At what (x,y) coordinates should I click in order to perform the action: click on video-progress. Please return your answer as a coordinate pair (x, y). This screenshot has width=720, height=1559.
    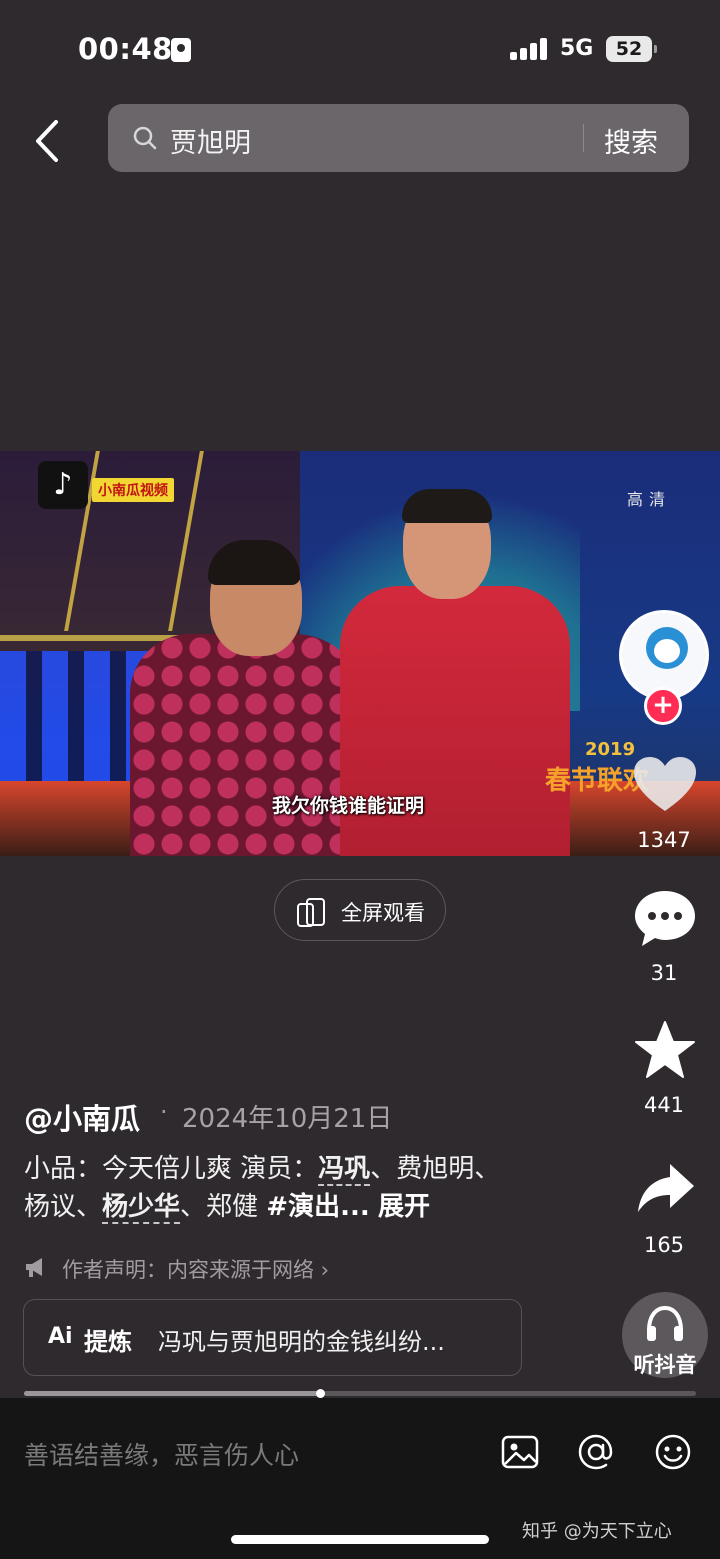
    Looking at the image, I should click on (360, 1393).